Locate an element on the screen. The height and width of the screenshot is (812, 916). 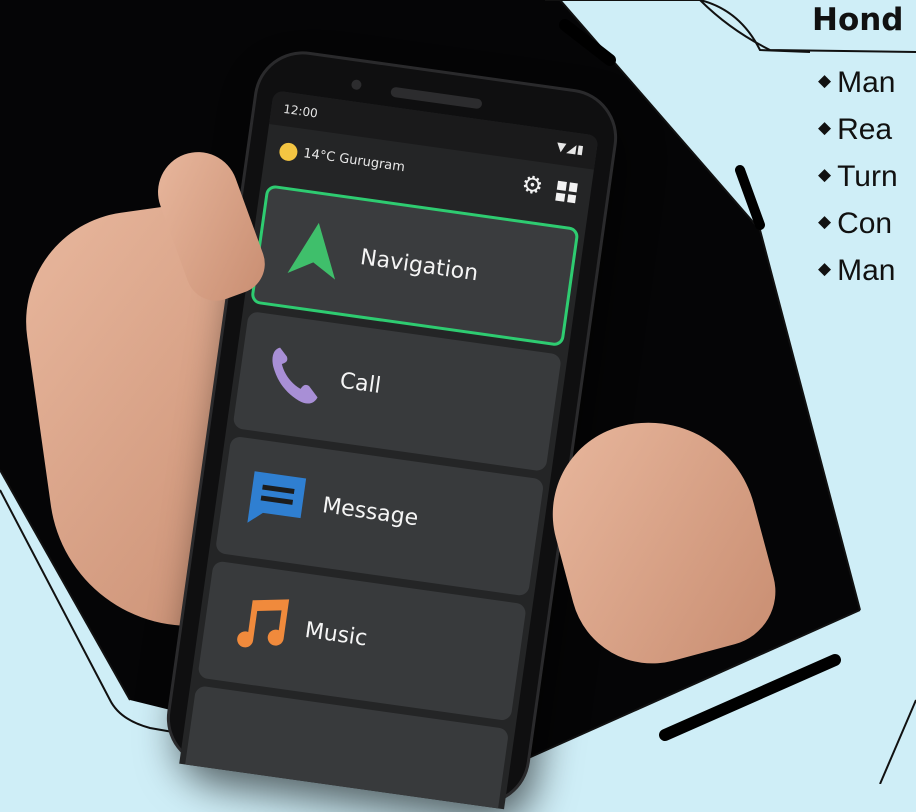
tile-label: Music is located at coordinates (336, 634).